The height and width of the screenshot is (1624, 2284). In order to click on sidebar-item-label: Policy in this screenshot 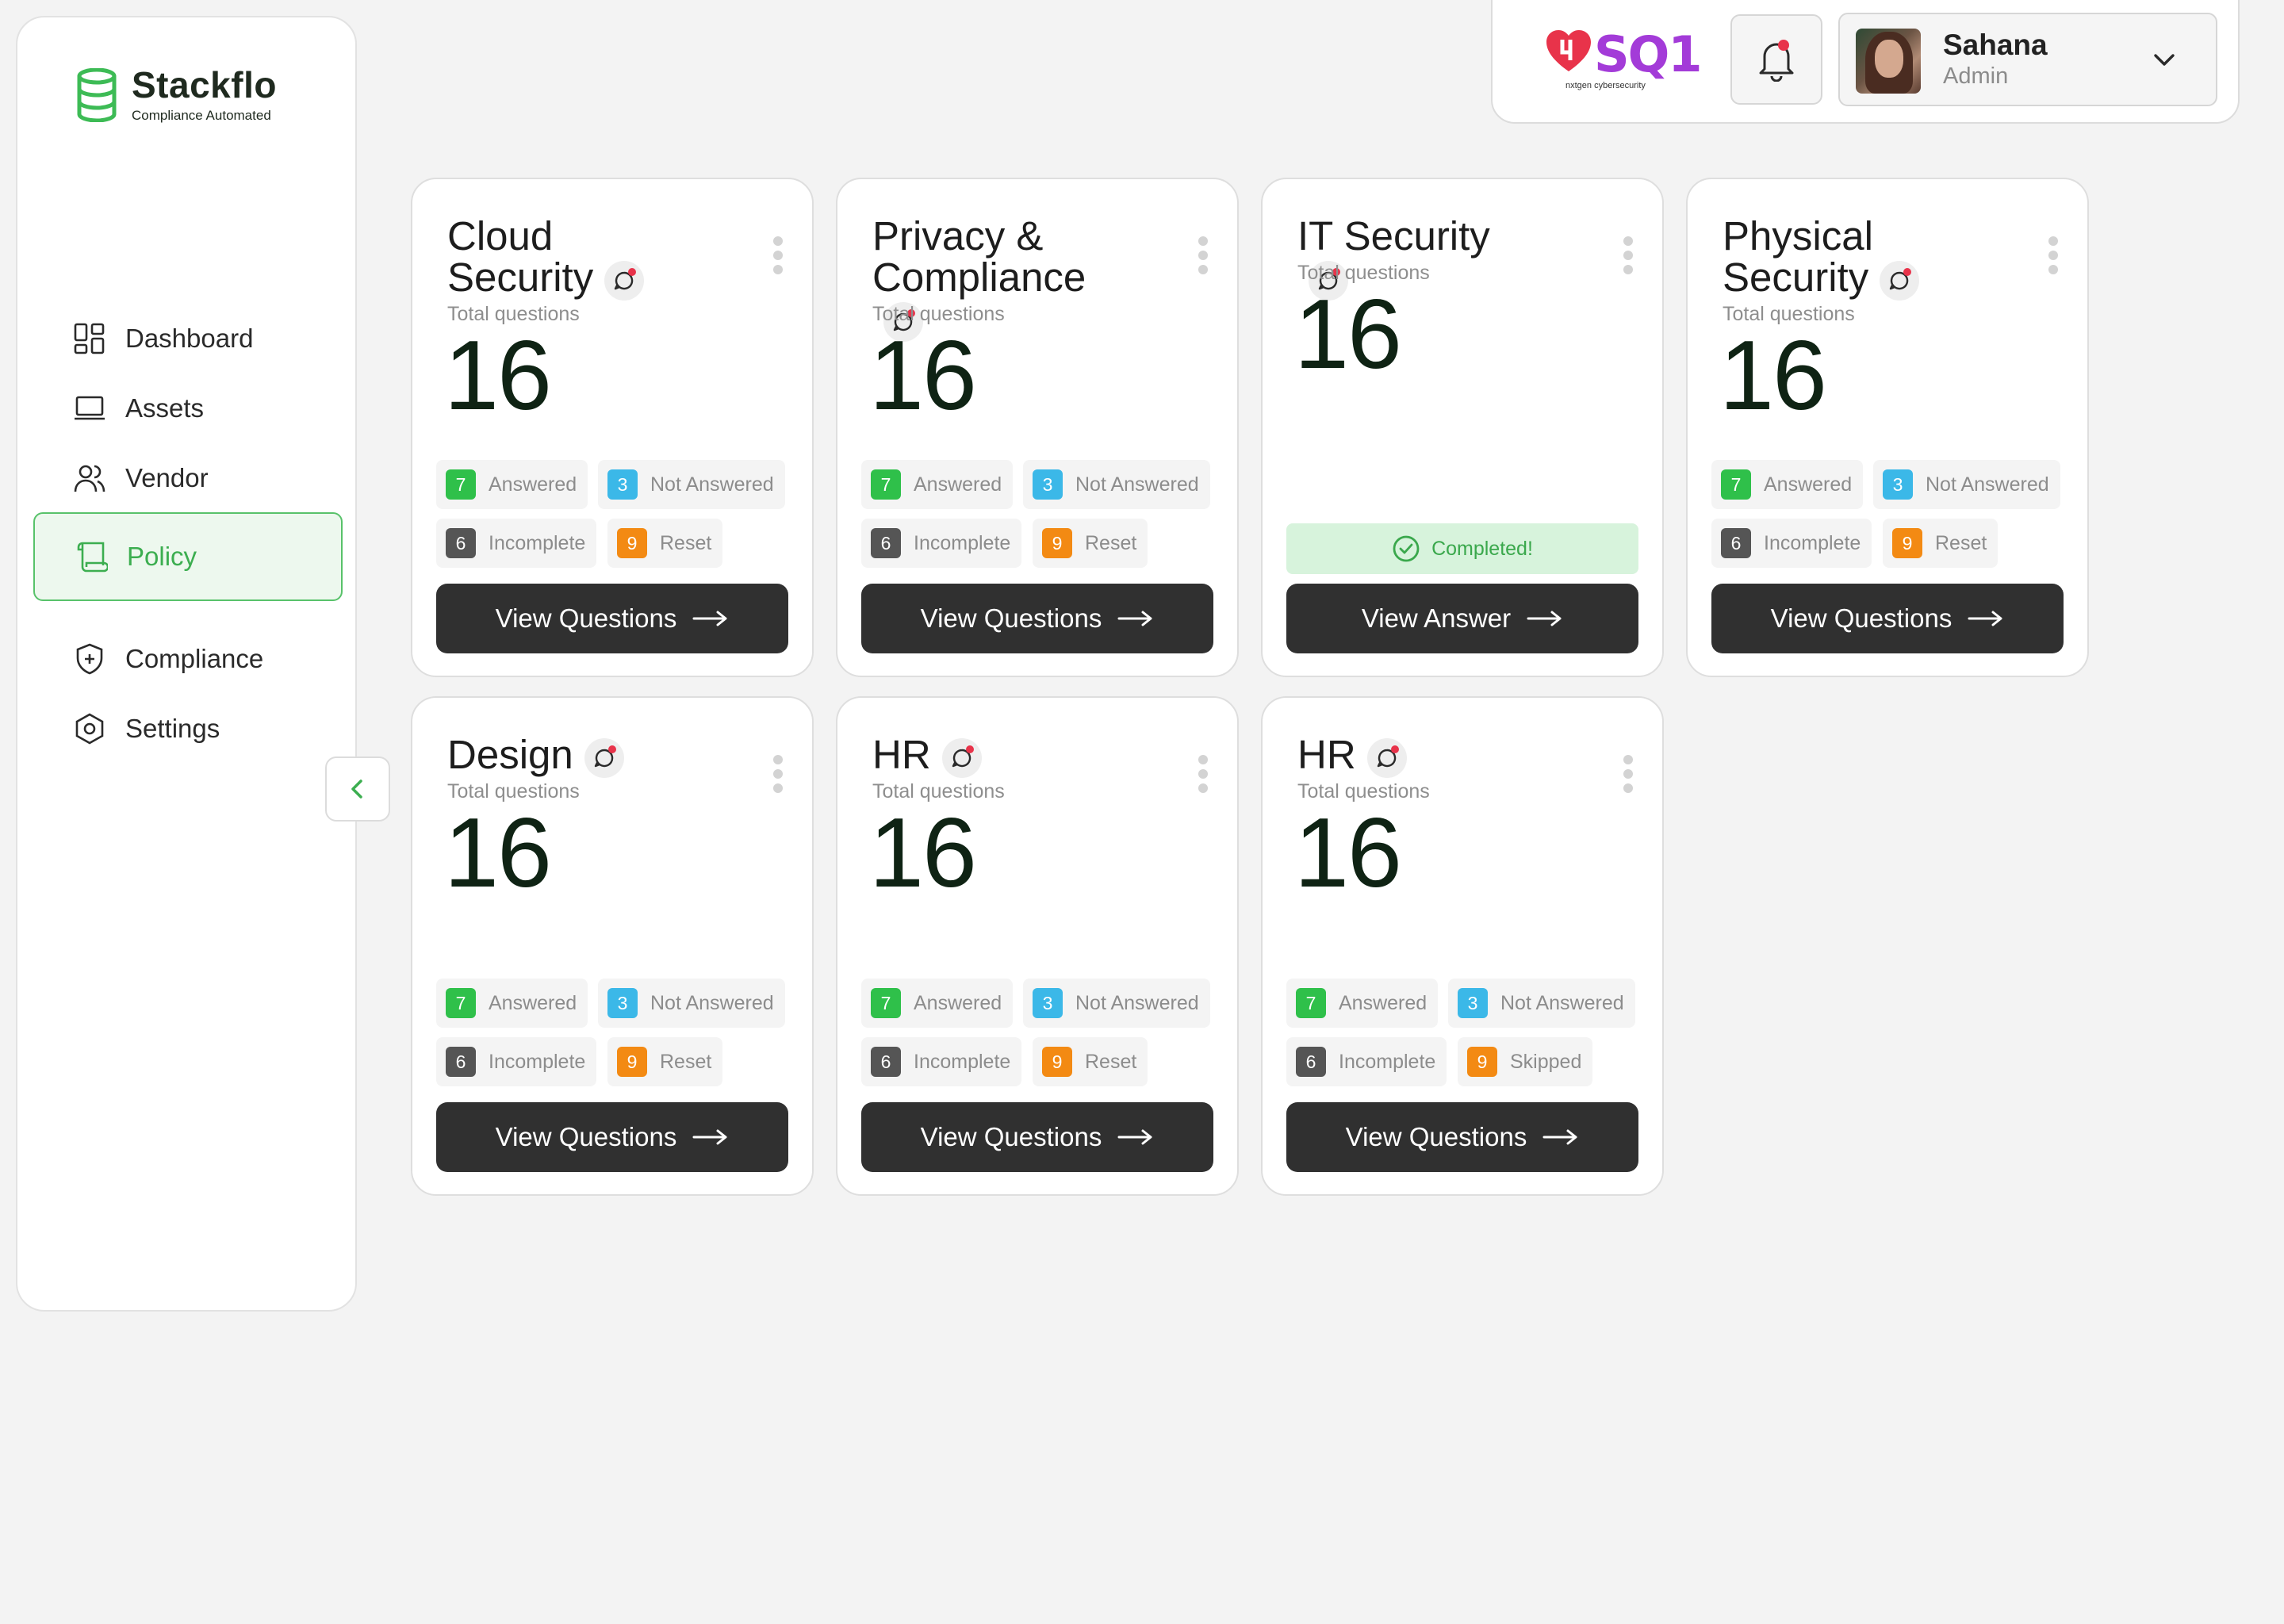, I will do `click(162, 556)`.